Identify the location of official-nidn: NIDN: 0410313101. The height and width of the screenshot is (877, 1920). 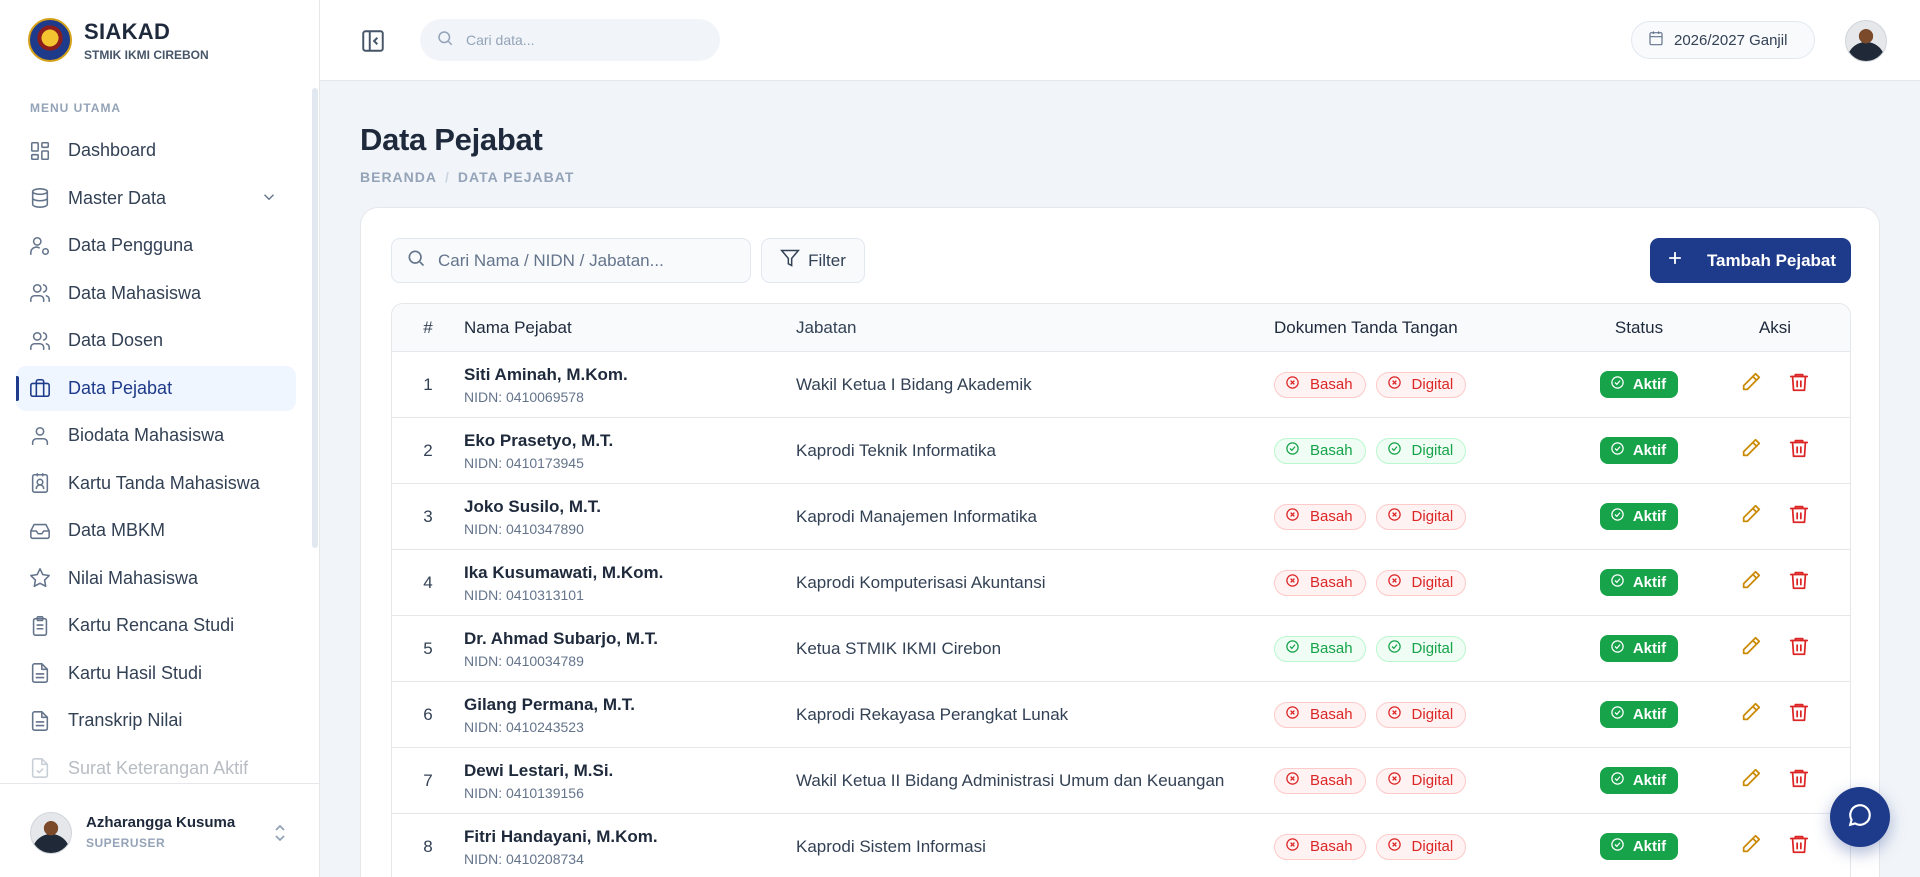
(524, 594).